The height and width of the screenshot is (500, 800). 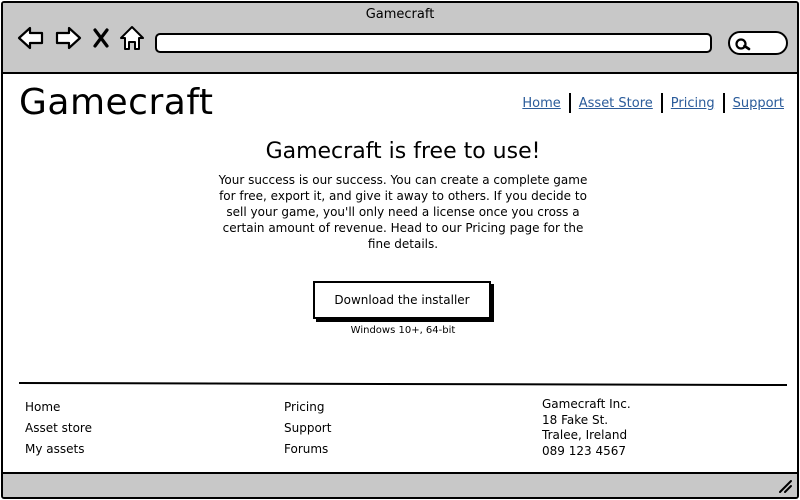 I want to click on city-country: Tralee, Ireland, so click(x=585, y=435).